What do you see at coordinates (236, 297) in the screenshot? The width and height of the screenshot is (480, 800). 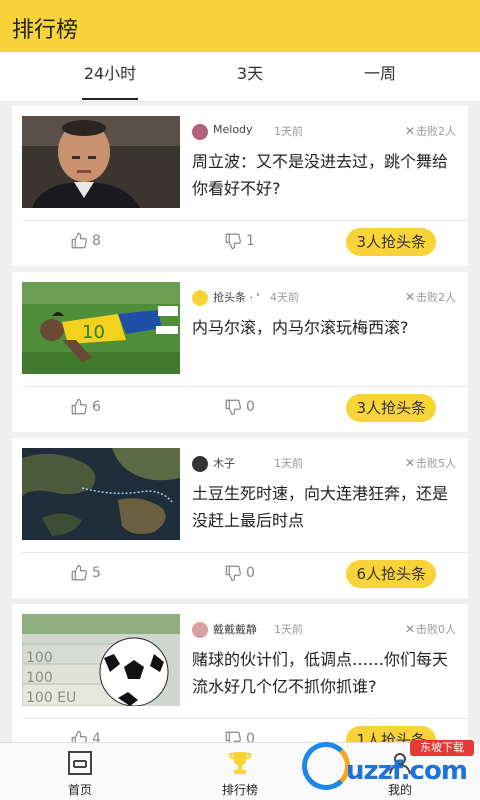 I see `author-name: 抢头条 · '` at bounding box center [236, 297].